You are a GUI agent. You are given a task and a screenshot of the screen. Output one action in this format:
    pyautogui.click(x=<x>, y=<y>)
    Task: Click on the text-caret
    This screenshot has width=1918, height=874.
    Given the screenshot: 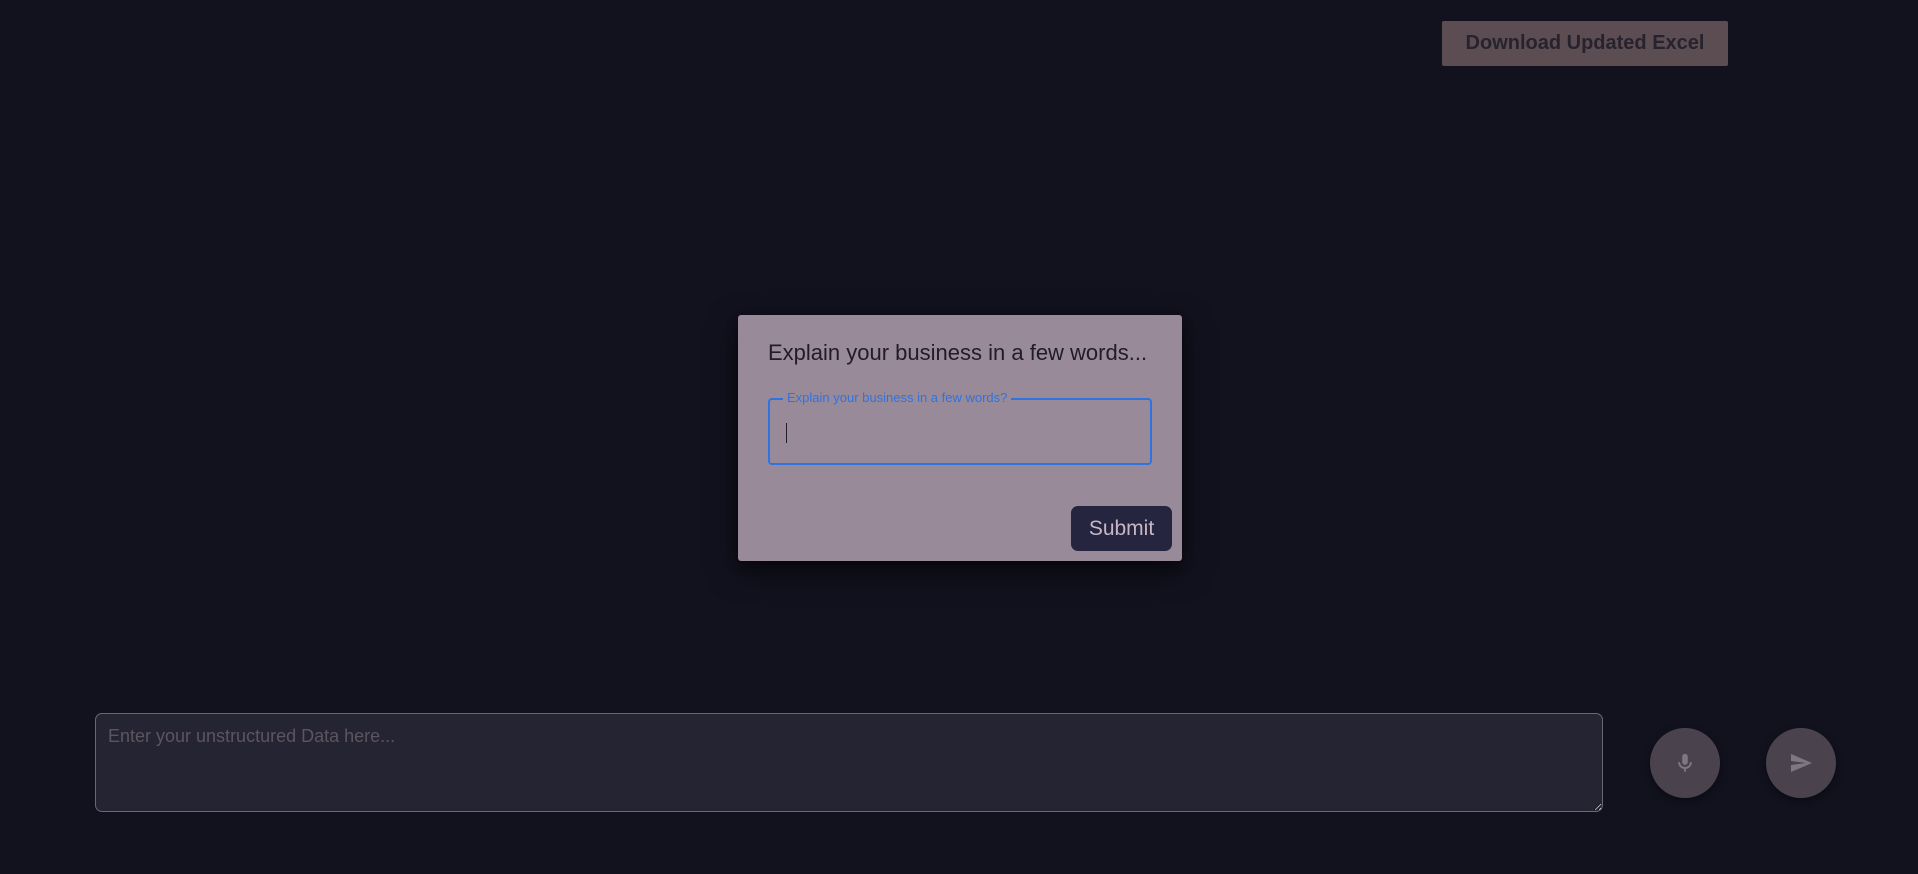 What is the action you would take?
    pyautogui.click(x=786, y=433)
    